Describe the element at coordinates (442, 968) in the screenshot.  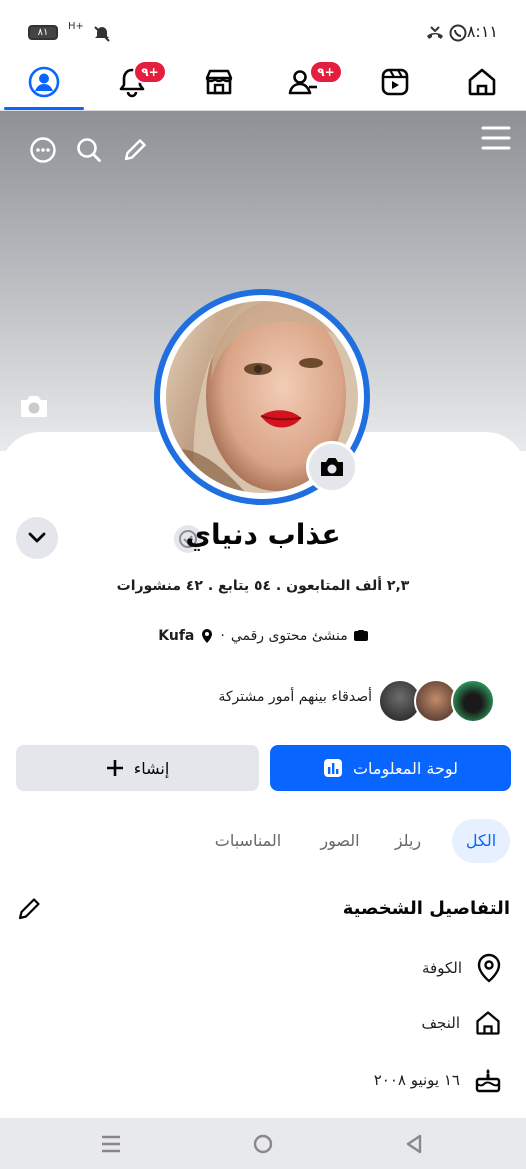
I see `detail-text: الكوفة` at that location.